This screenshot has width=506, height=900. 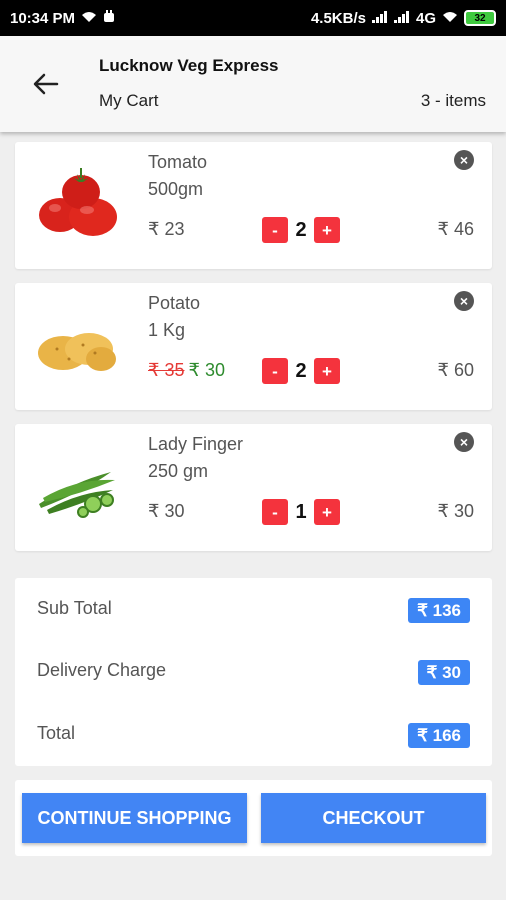 I want to click on action-bar: CONTINUE SHOPPING CHECKOUT, so click(x=253, y=818).